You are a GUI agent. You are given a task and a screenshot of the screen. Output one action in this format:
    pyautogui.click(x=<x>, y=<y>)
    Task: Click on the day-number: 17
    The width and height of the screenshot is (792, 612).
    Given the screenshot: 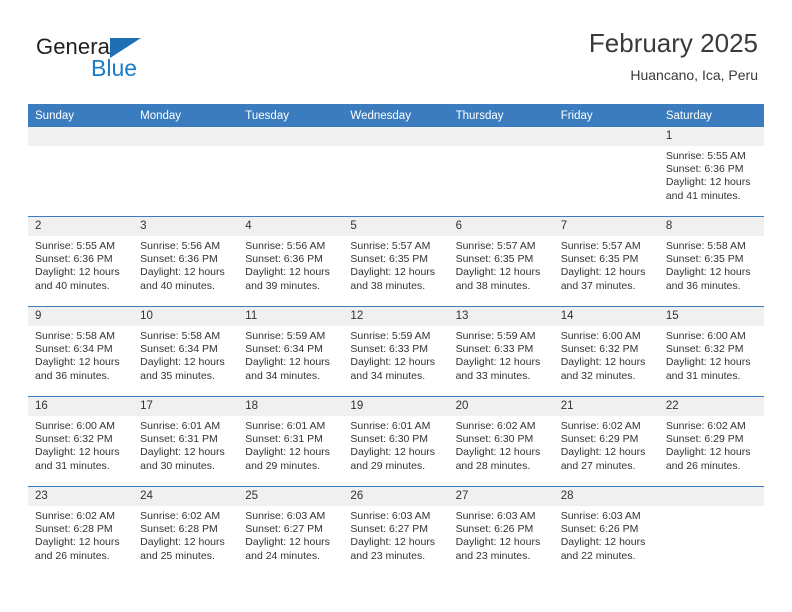 What is the action you would take?
    pyautogui.click(x=186, y=406)
    